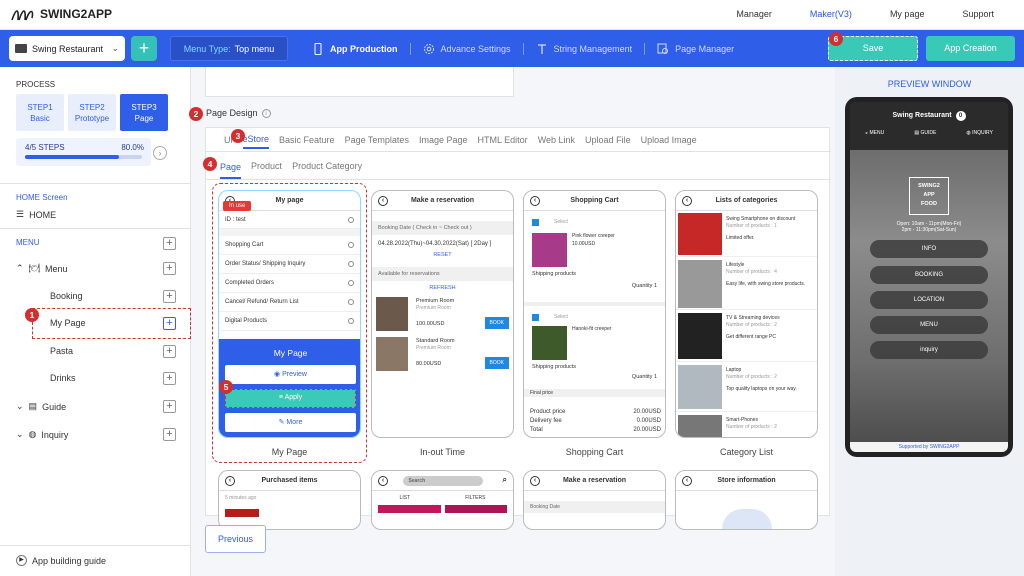 The height and width of the screenshot is (576, 1024). Describe the element at coordinates (556, 140) in the screenshot. I see `tab-web-link: Web Link` at that location.